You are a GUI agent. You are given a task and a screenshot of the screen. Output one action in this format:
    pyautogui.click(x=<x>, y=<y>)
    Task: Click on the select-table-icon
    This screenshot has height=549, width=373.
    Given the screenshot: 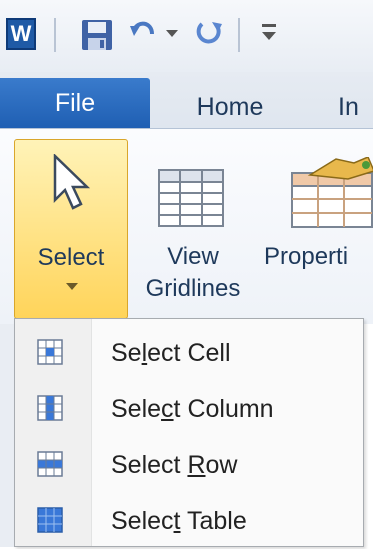 What is the action you would take?
    pyautogui.click(x=50, y=520)
    